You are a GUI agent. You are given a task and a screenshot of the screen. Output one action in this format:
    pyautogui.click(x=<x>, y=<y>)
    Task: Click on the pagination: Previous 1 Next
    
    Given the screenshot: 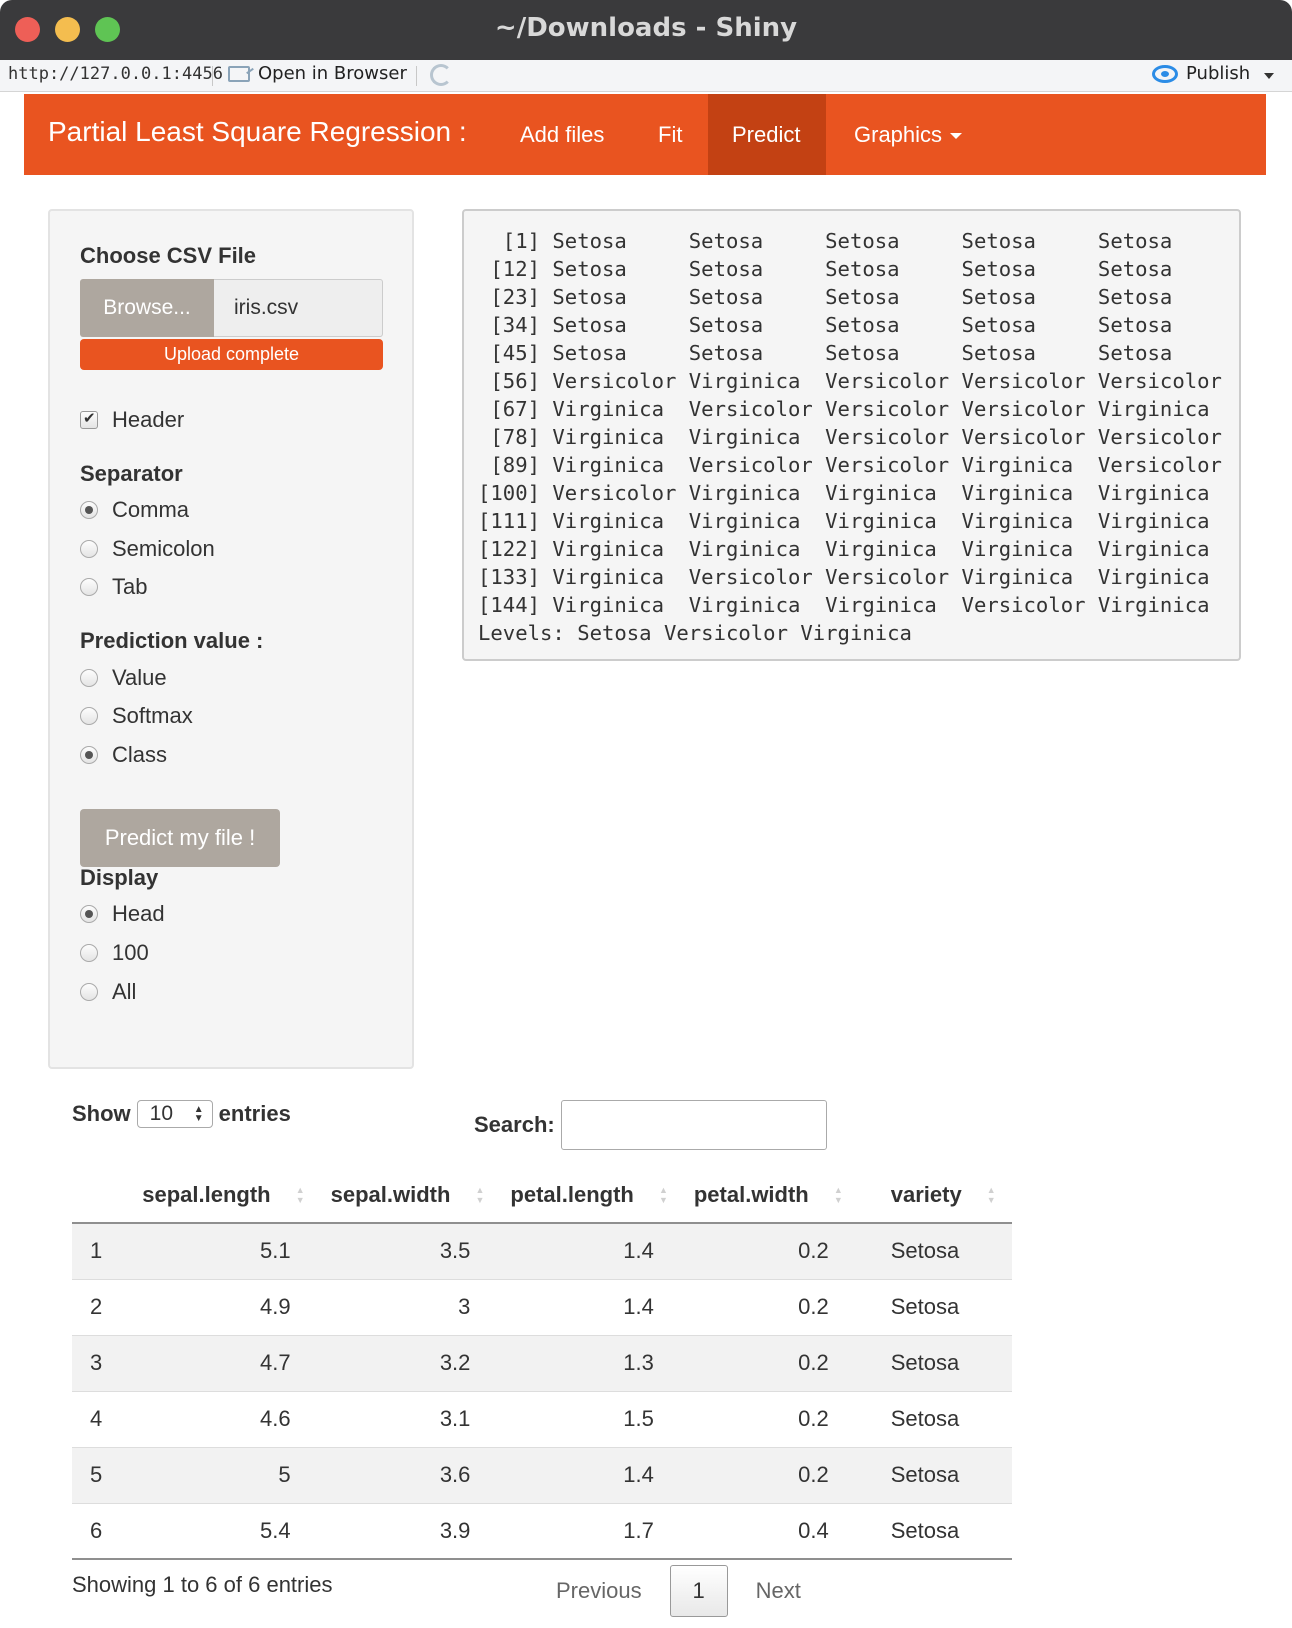 What is the action you would take?
    pyautogui.click(x=678, y=1591)
    